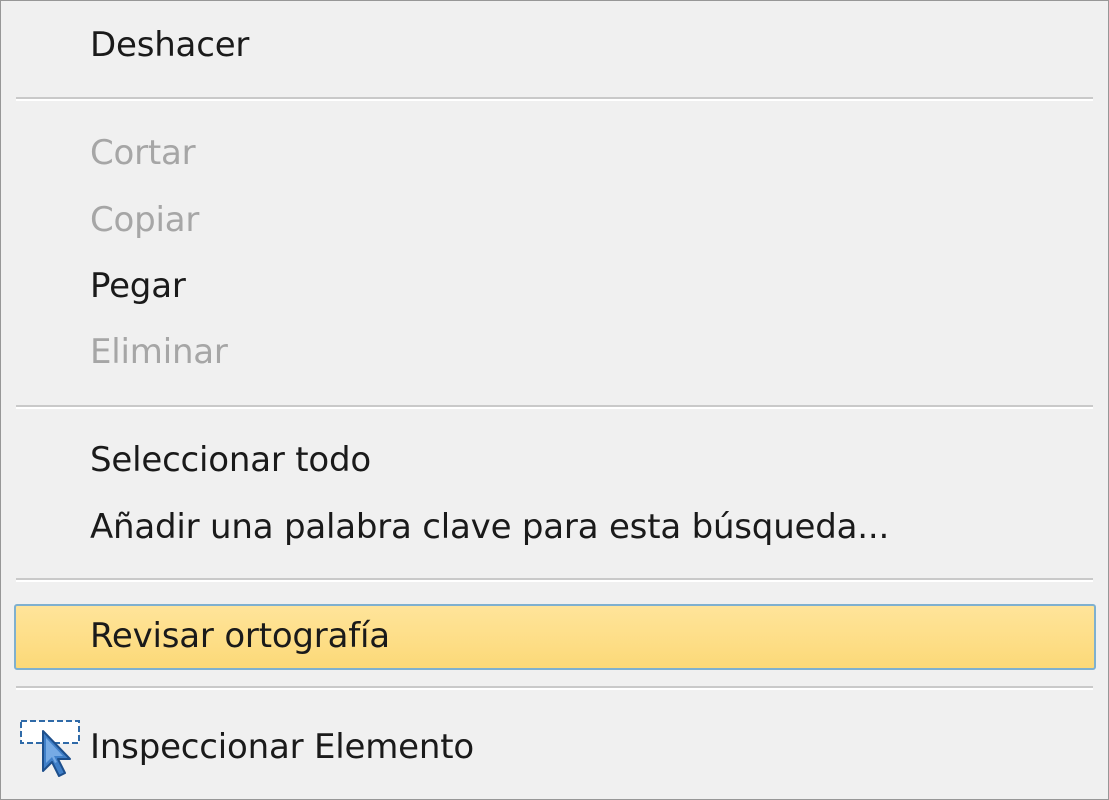 The image size is (1109, 800). What do you see at coordinates (554, 287) in the screenshot?
I see `menu-item-pegar: Pegar` at bounding box center [554, 287].